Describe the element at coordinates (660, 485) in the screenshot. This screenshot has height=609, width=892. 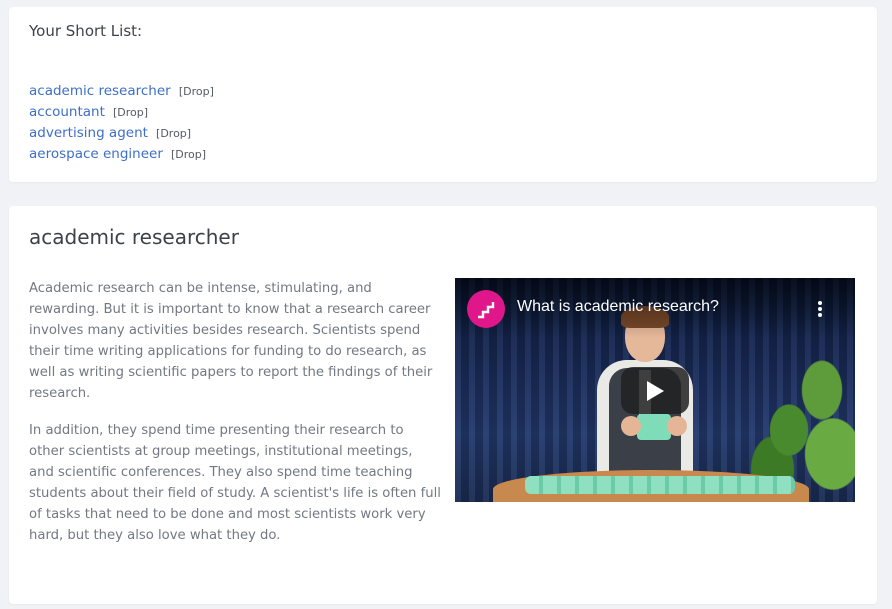
I see `video-puzzle-pieces` at that location.